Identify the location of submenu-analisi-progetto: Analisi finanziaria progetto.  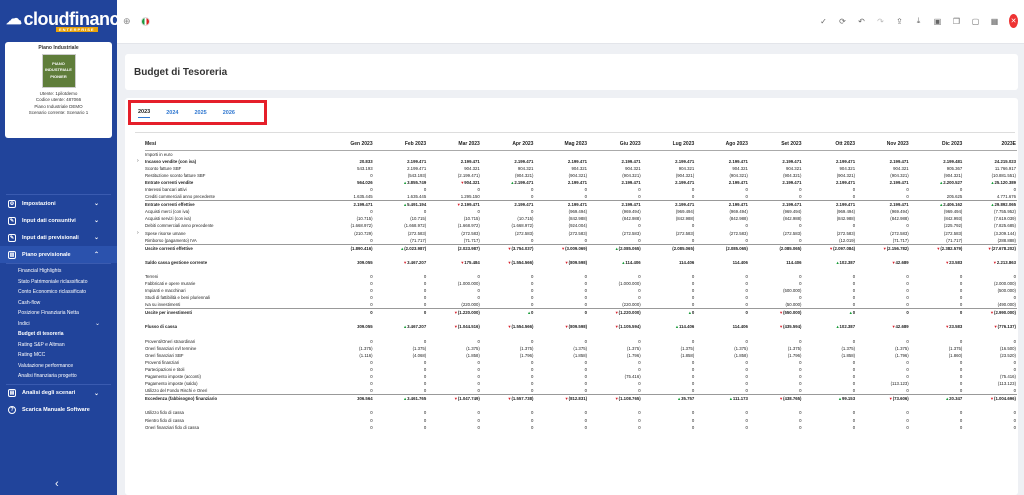
(58, 376).